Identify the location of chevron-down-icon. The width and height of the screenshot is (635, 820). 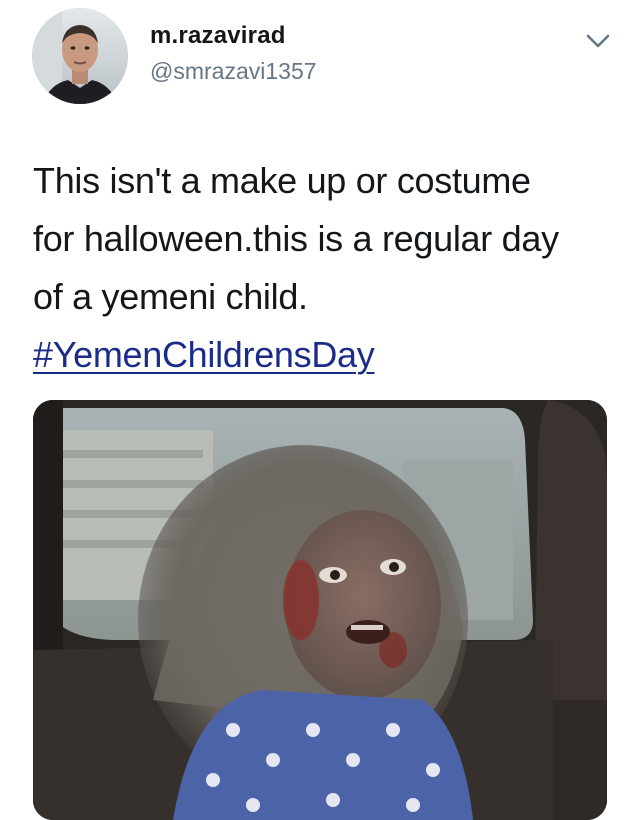
(598, 41).